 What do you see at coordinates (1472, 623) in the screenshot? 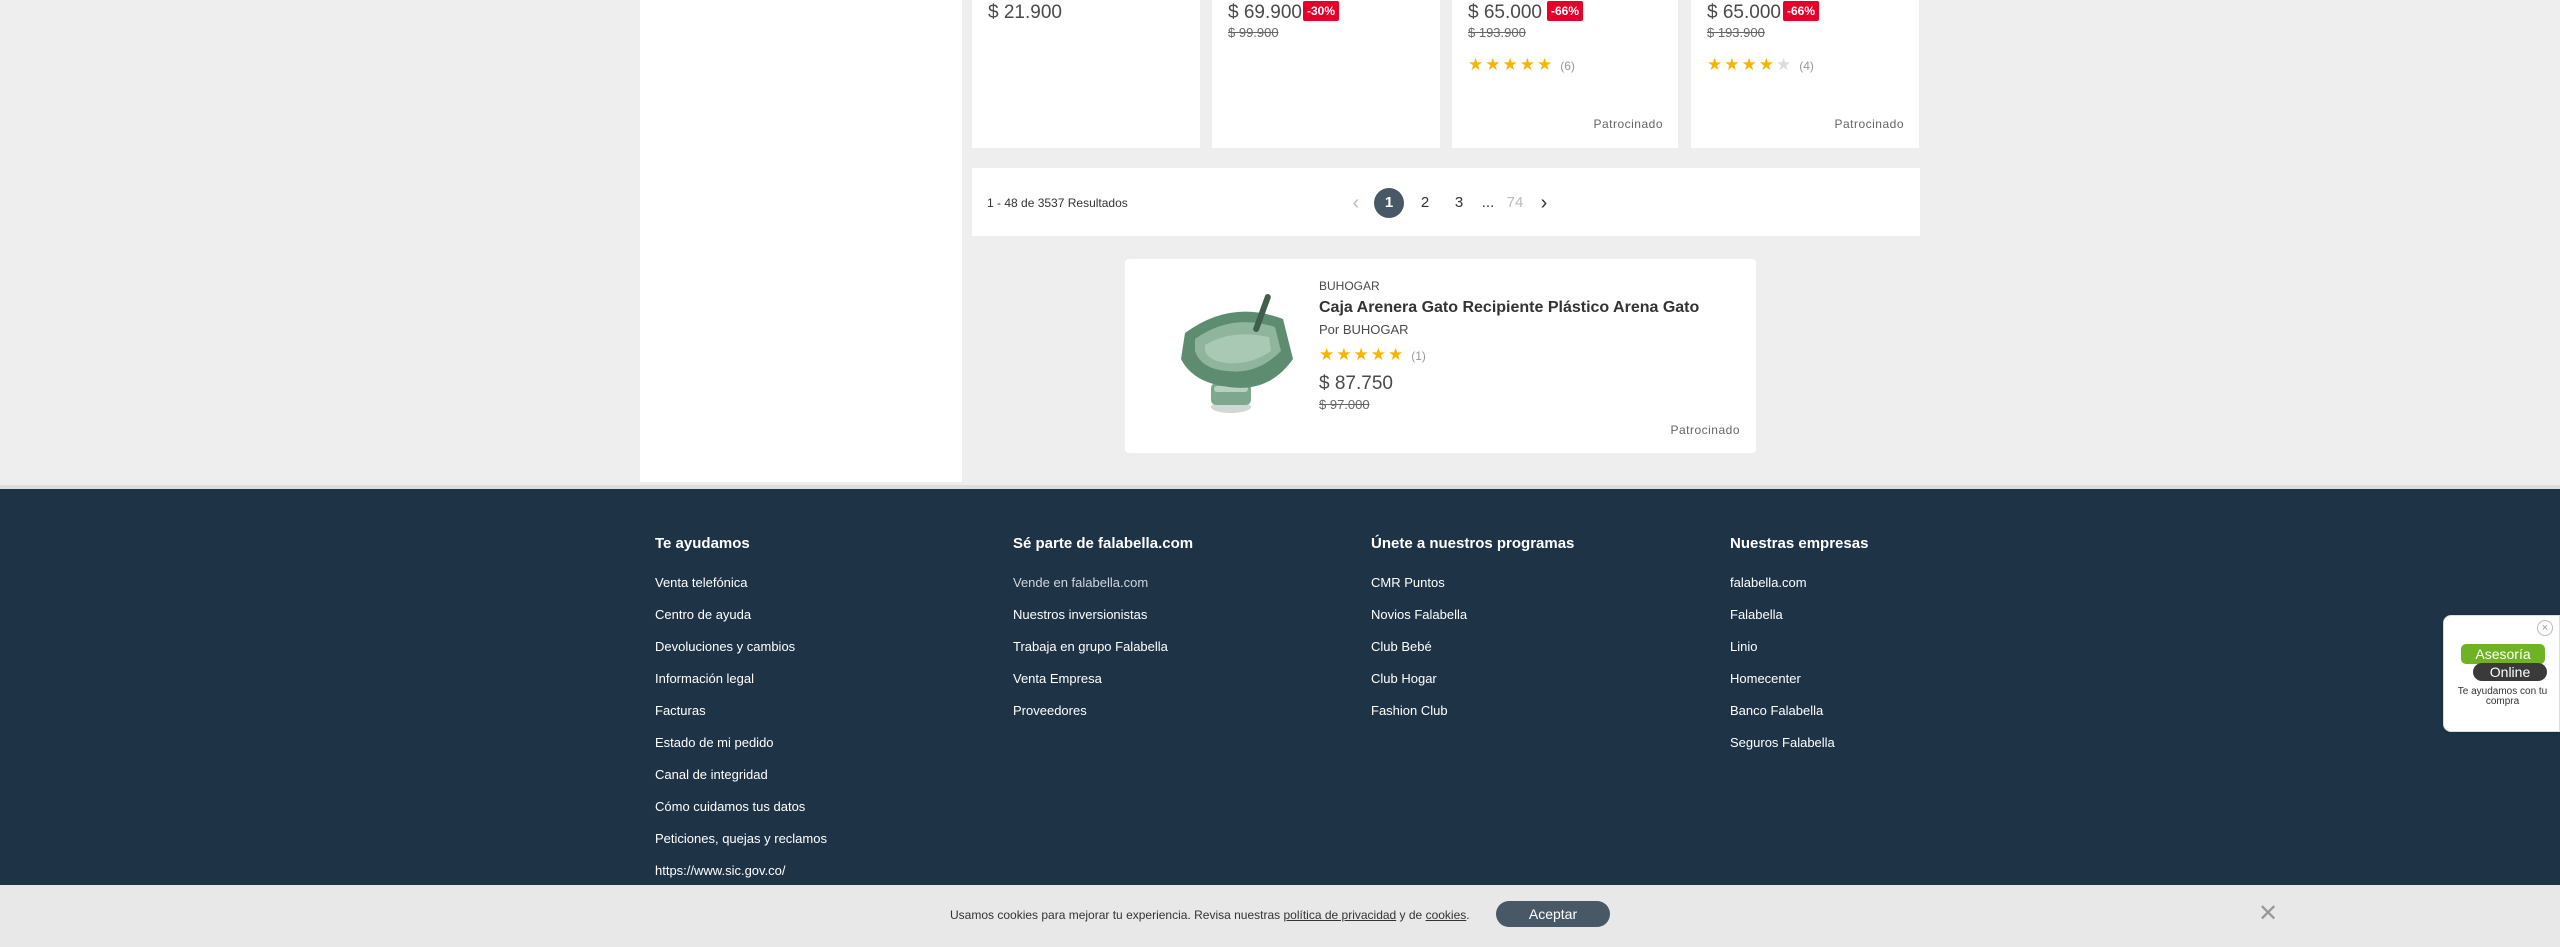
I see `footer-link: Novios Falabella` at bounding box center [1472, 623].